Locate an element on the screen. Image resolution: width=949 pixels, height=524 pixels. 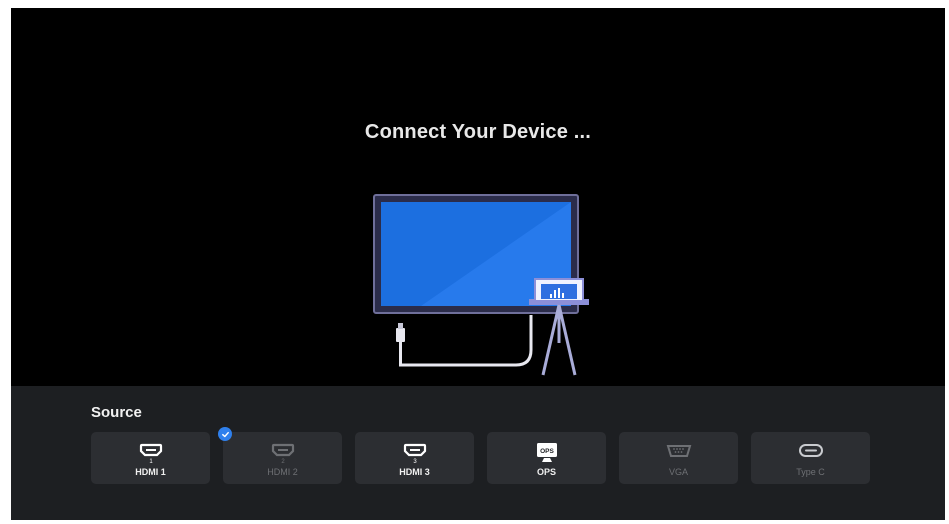
ops-icon-text: OPS is located at coordinates (547, 451).